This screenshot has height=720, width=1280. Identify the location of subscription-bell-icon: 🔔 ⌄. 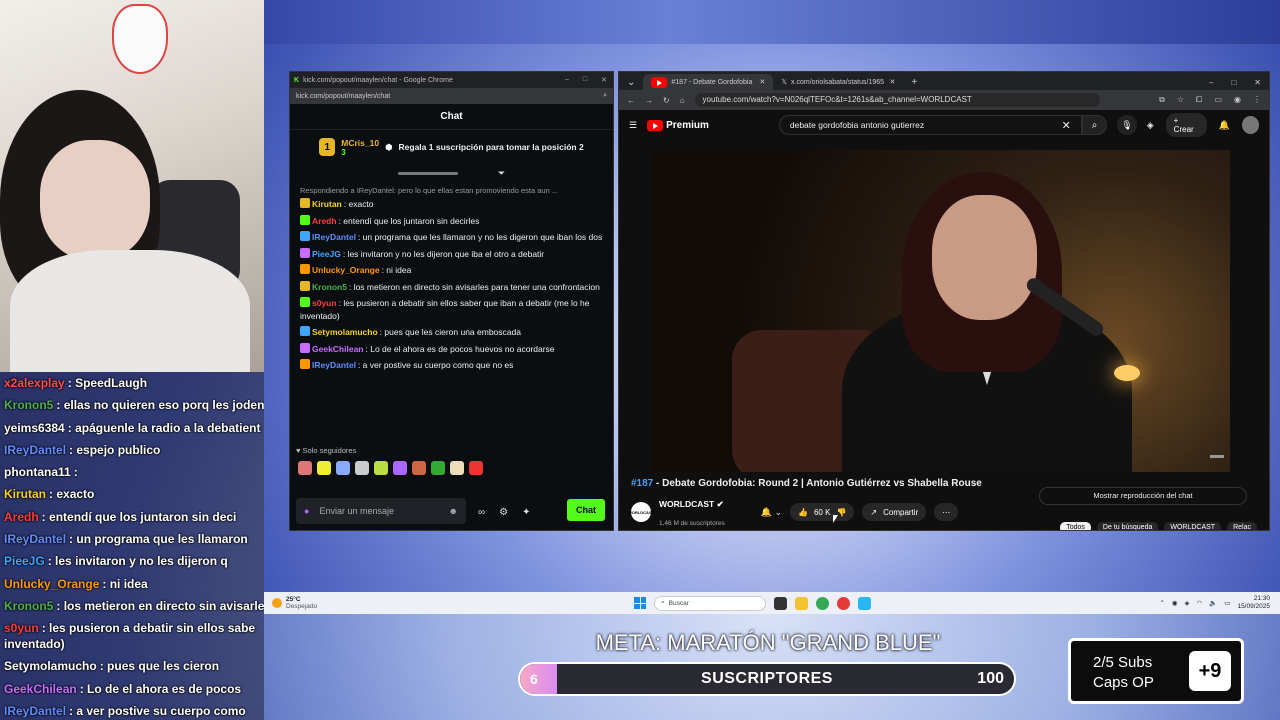
(771, 512).